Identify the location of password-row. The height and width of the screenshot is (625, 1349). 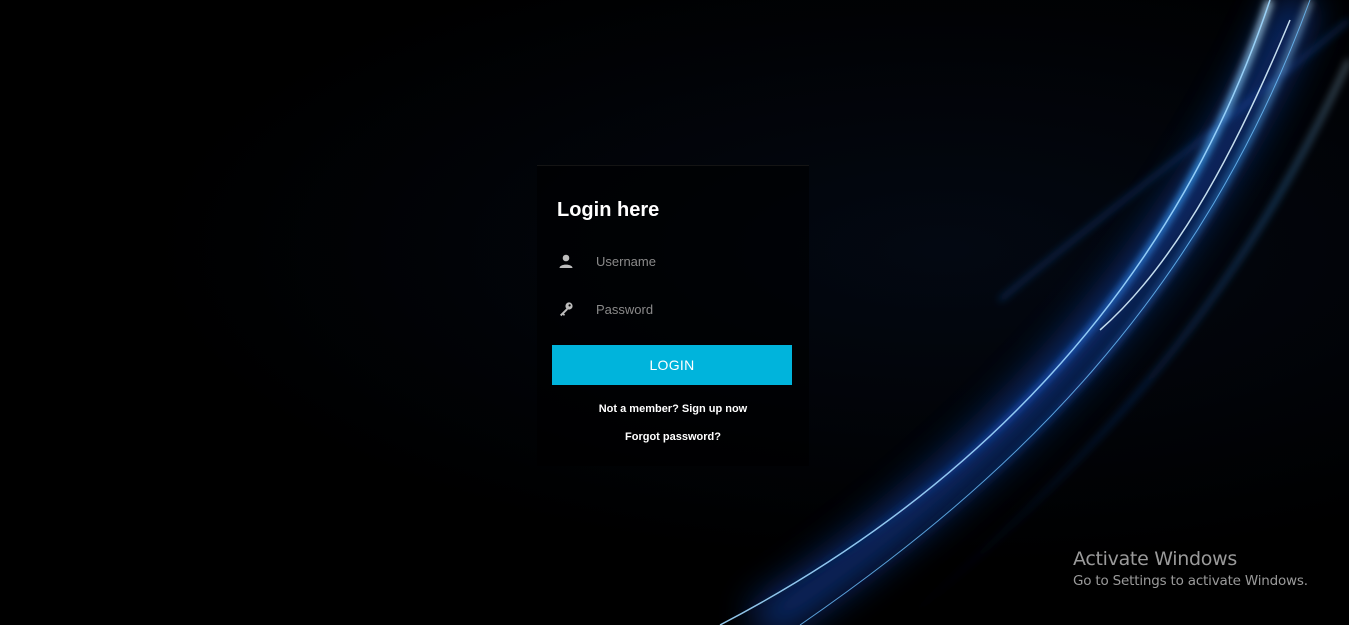
(672, 309).